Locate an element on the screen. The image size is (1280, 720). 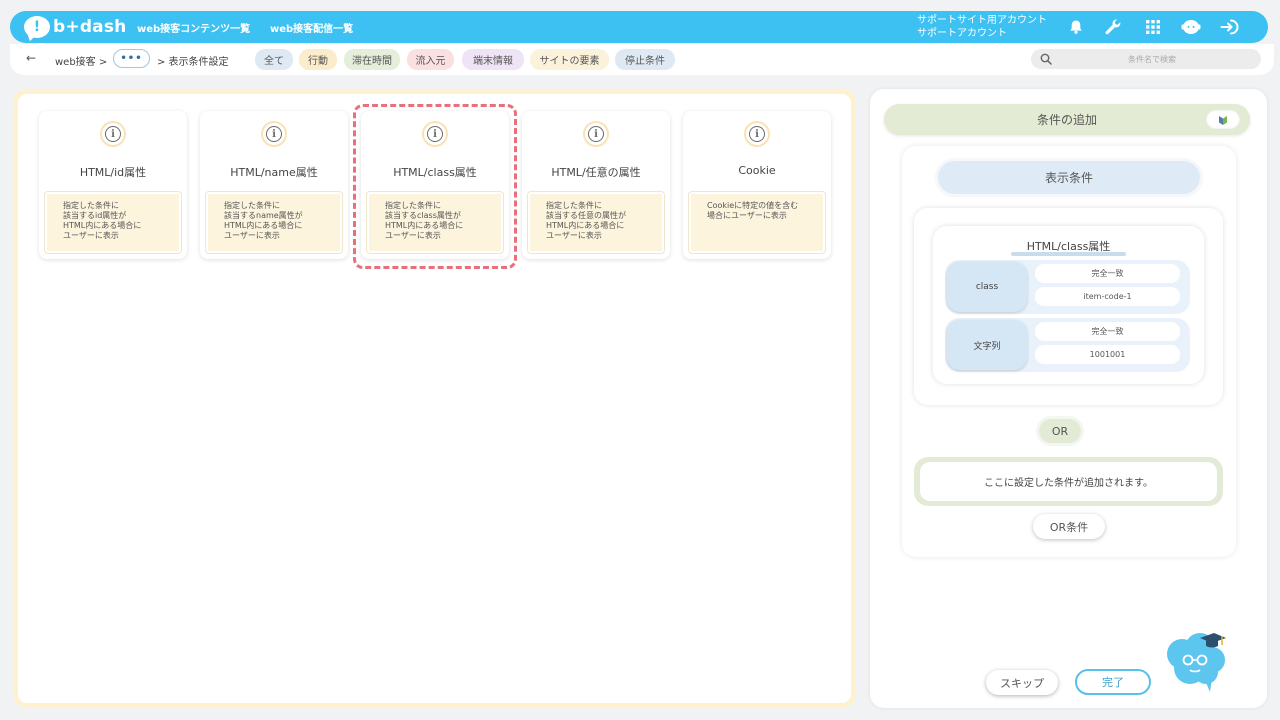
beginner-mark-icon is located at coordinates (1223, 120).